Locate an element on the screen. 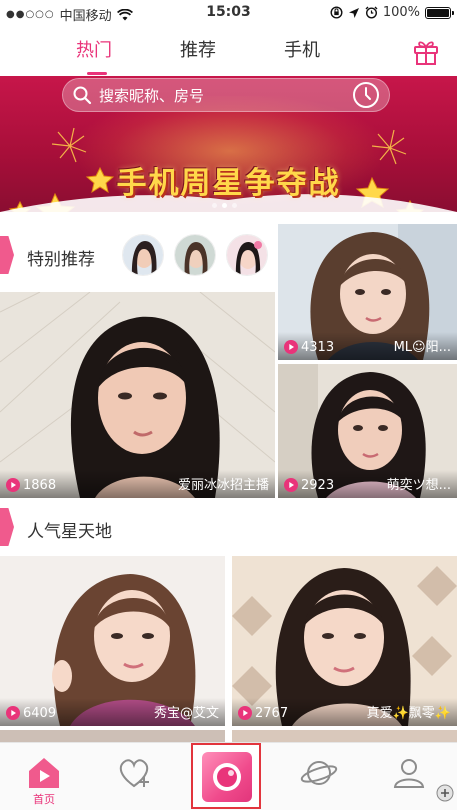  bottom-nav: 首页 is located at coordinates (228, 776).